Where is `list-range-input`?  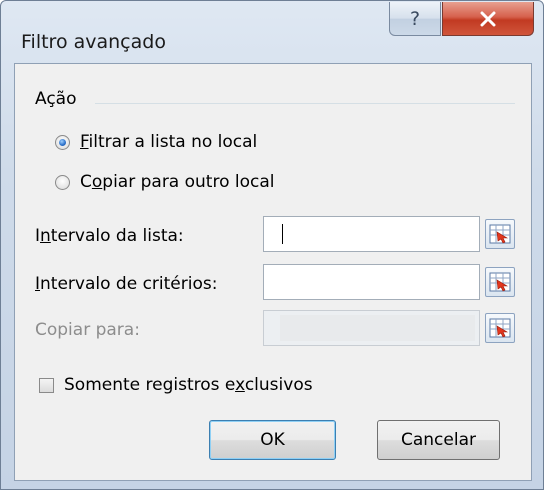
list-range-input is located at coordinates (371, 234).